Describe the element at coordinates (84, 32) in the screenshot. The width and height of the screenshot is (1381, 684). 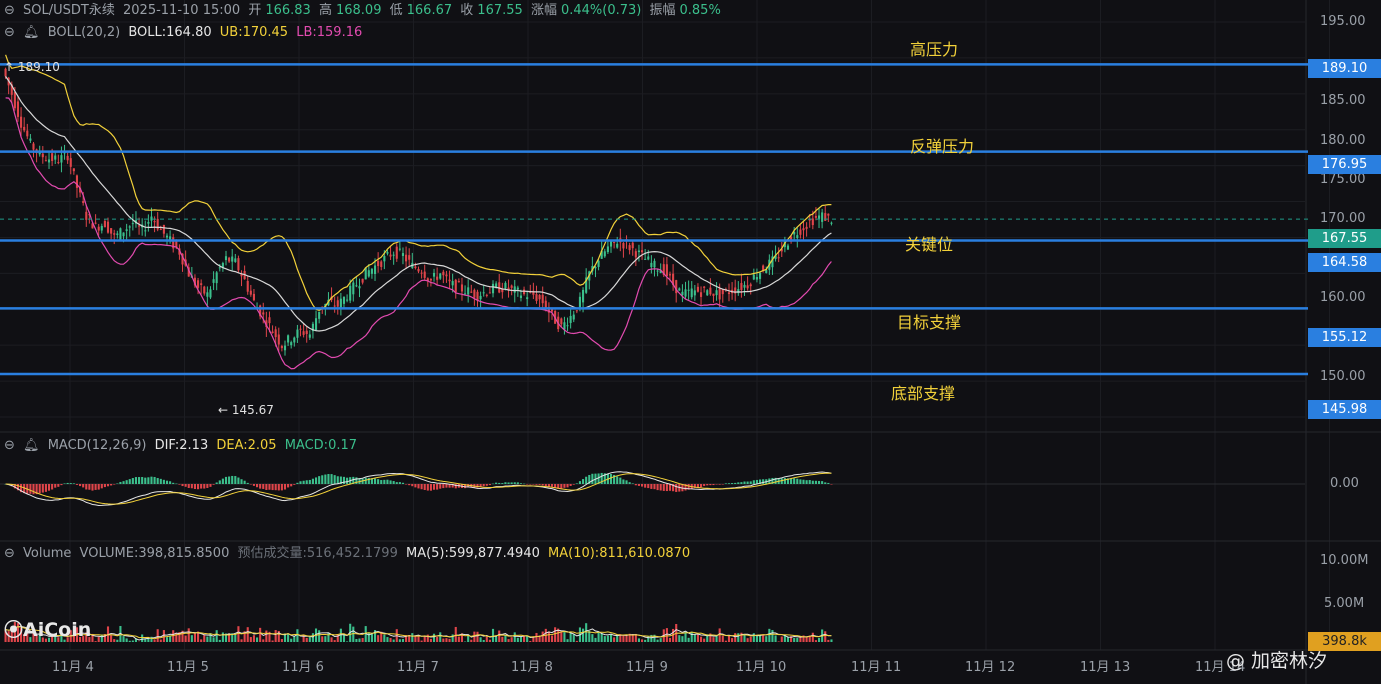
I see `boll-name: BOLL(20,2)` at that location.